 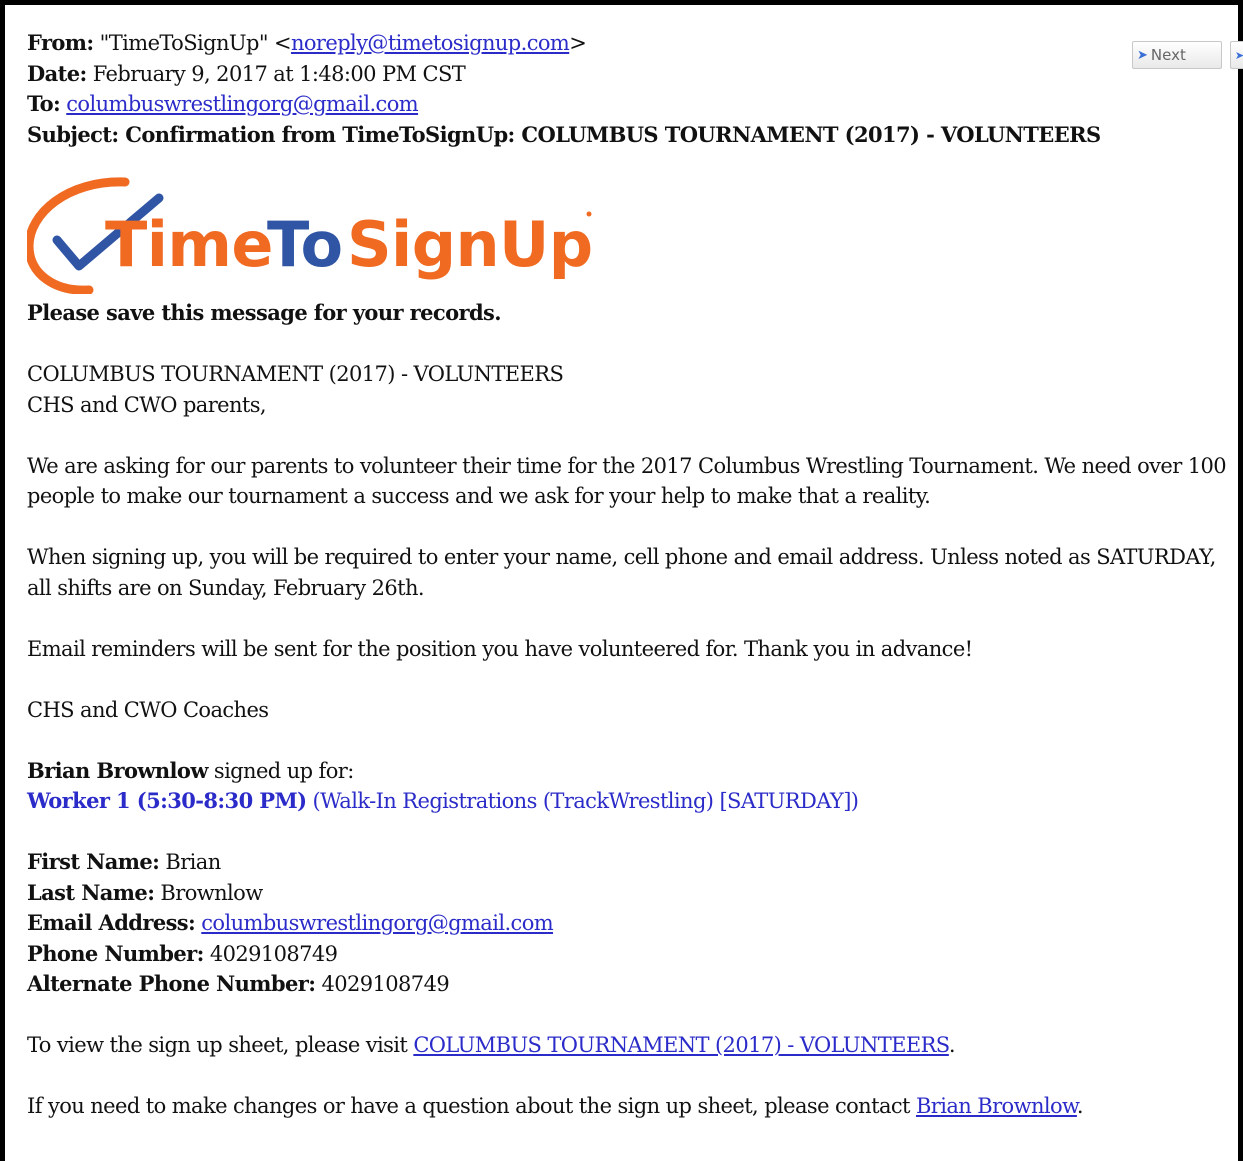 What do you see at coordinates (470, 244) in the screenshot?
I see `logo-text-signup: SignUp` at bounding box center [470, 244].